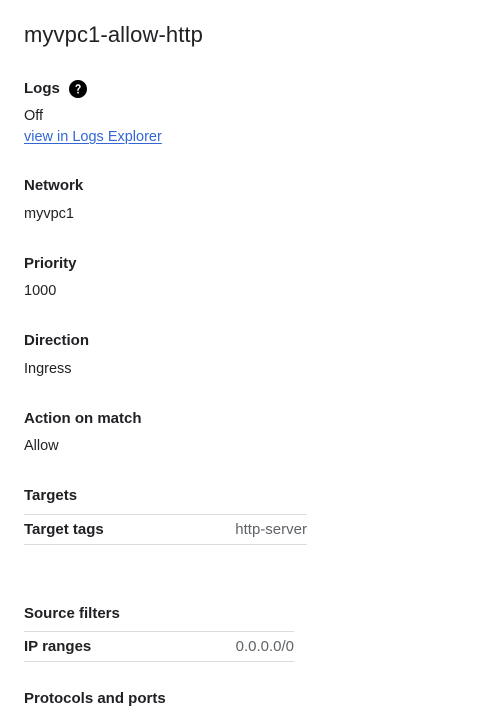 The image size is (486, 709). I want to click on ip-ranges-key: IP ranges, so click(58, 646).